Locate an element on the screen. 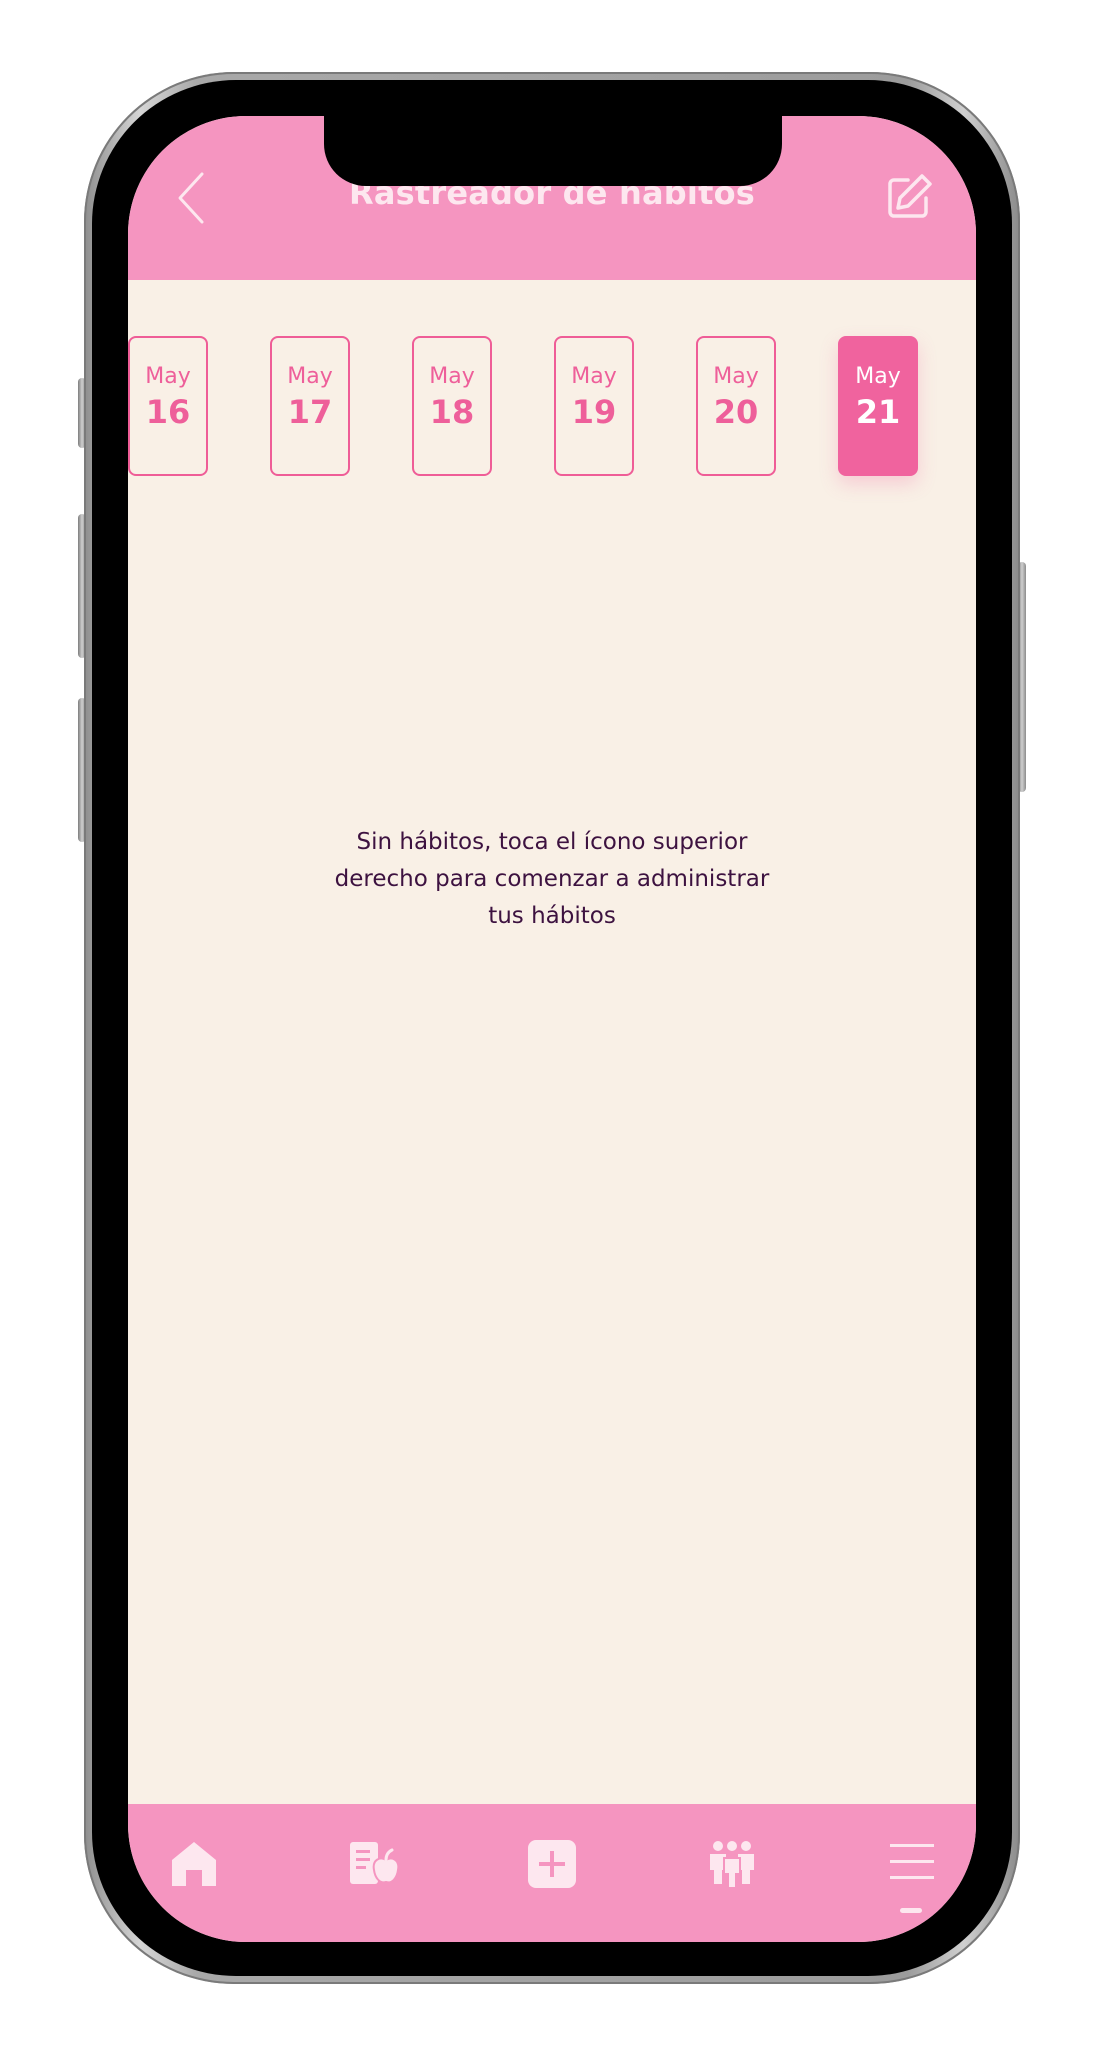  date-day: 16 is located at coordinates (168, 412).